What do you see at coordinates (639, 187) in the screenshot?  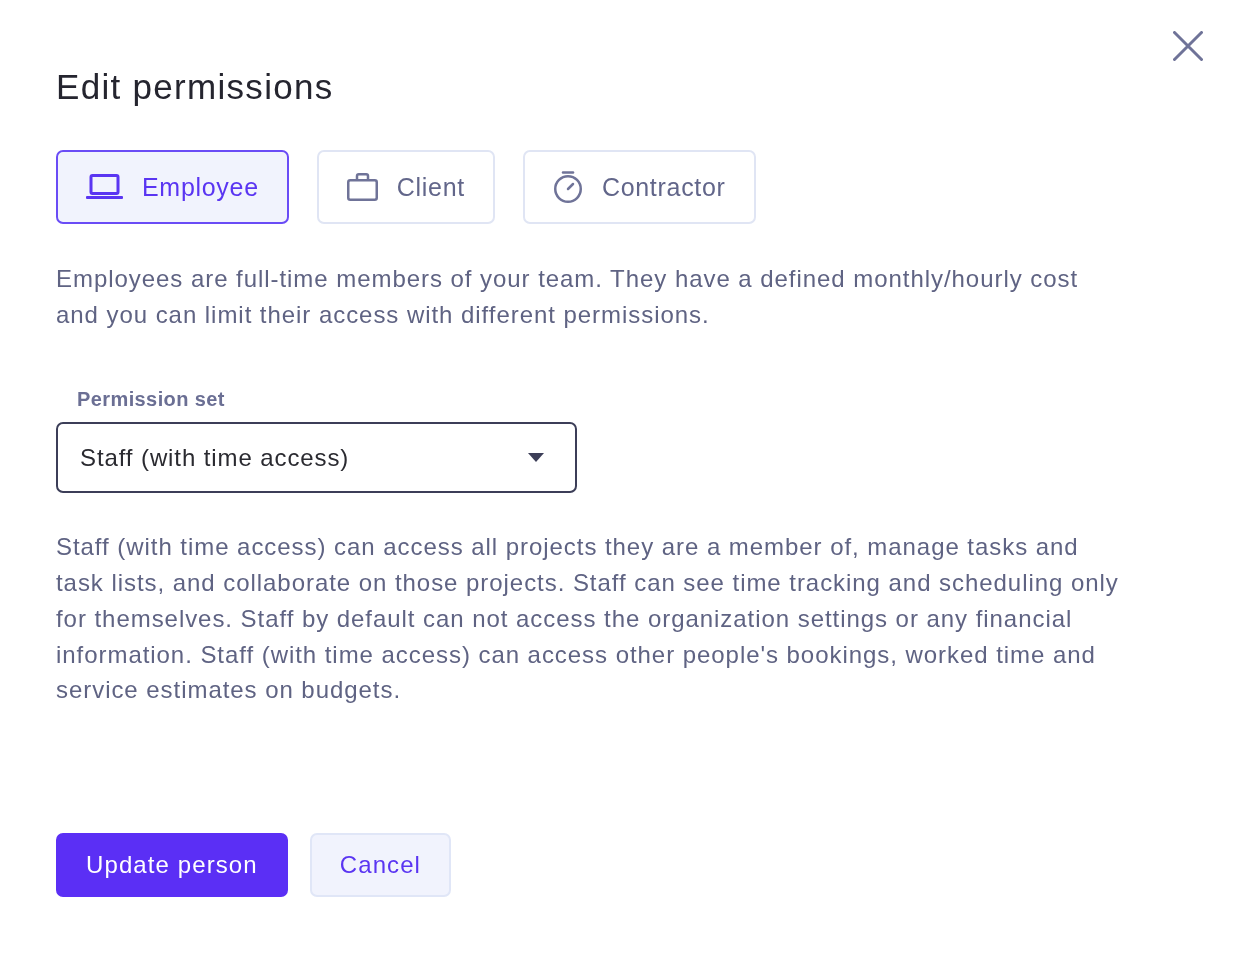 I see `role-tab: Contractor` at bounding box center [639, 187].